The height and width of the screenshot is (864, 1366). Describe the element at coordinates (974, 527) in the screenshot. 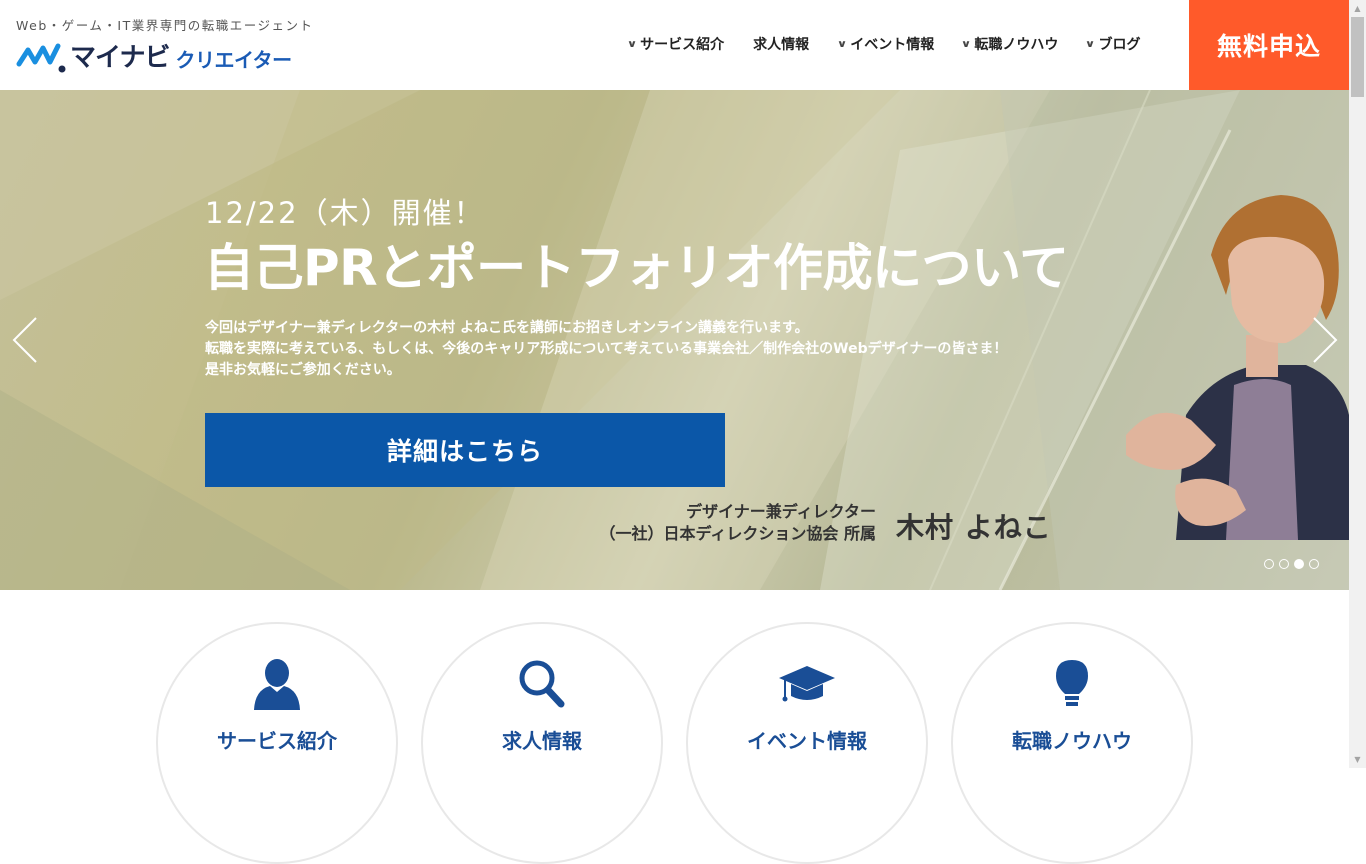

I see `speaker-name: 木村 よねこ` at that location.